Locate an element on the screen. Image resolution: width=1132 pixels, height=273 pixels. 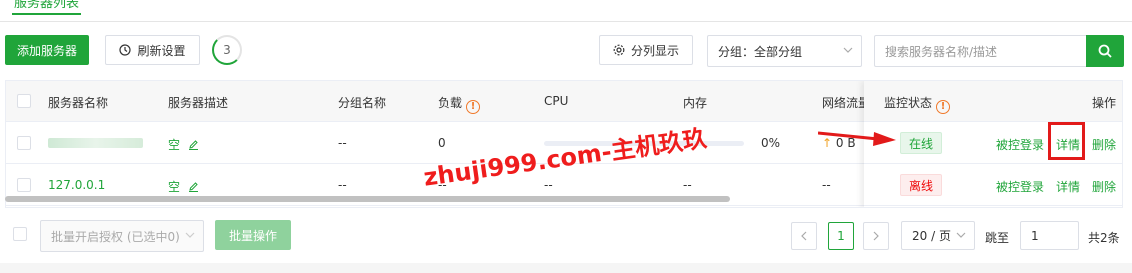
col-group-name: 分组名称 is located at coordinates (362, 103).